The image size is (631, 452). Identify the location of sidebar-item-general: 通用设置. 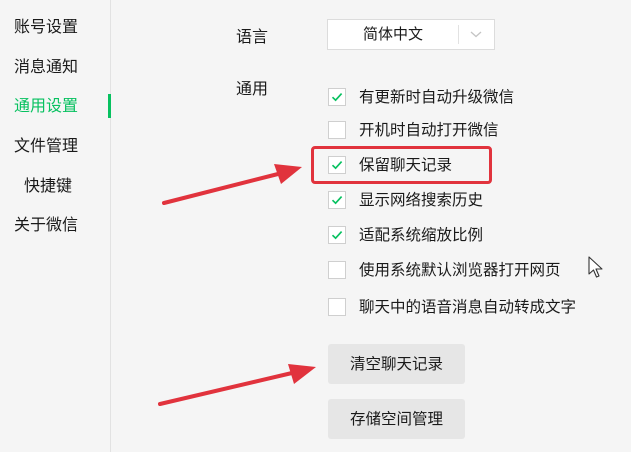
(55, 106).